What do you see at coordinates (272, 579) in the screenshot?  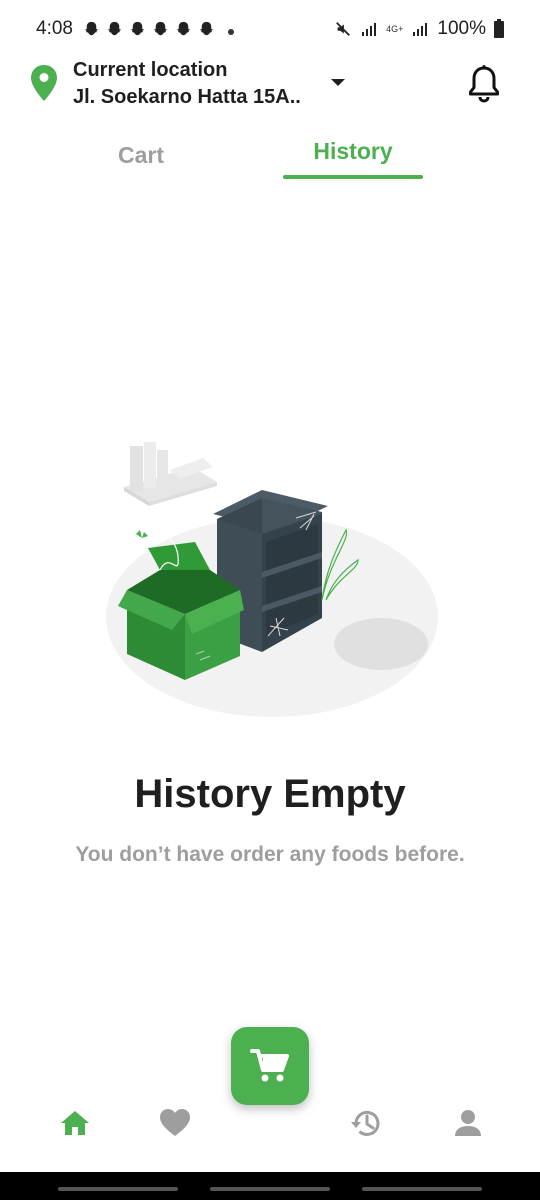 I see `empty-history-illustration` at bounding box center [272, 579].